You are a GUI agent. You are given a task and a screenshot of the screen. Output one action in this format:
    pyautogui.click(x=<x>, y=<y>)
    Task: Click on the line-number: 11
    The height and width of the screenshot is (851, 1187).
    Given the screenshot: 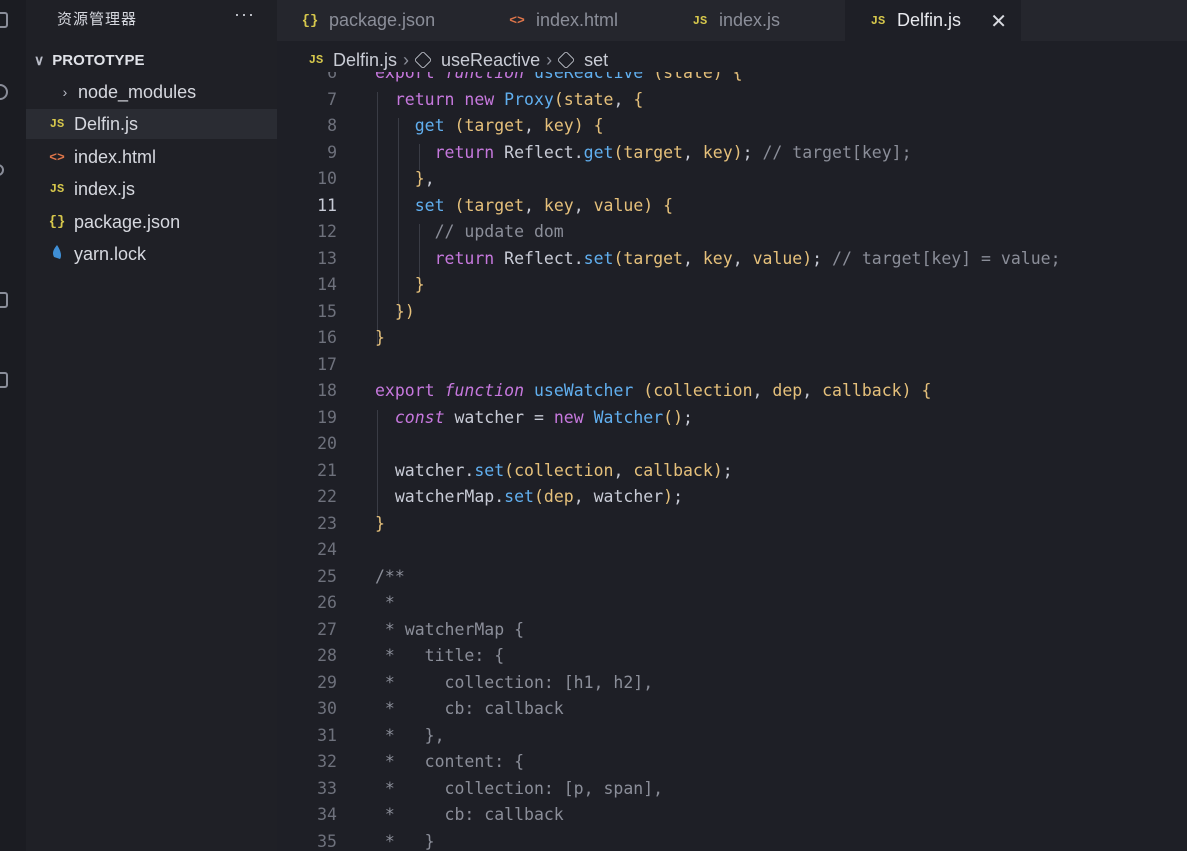 What is the action you would take?
    pyautogui.click(x=327, y=205)
    